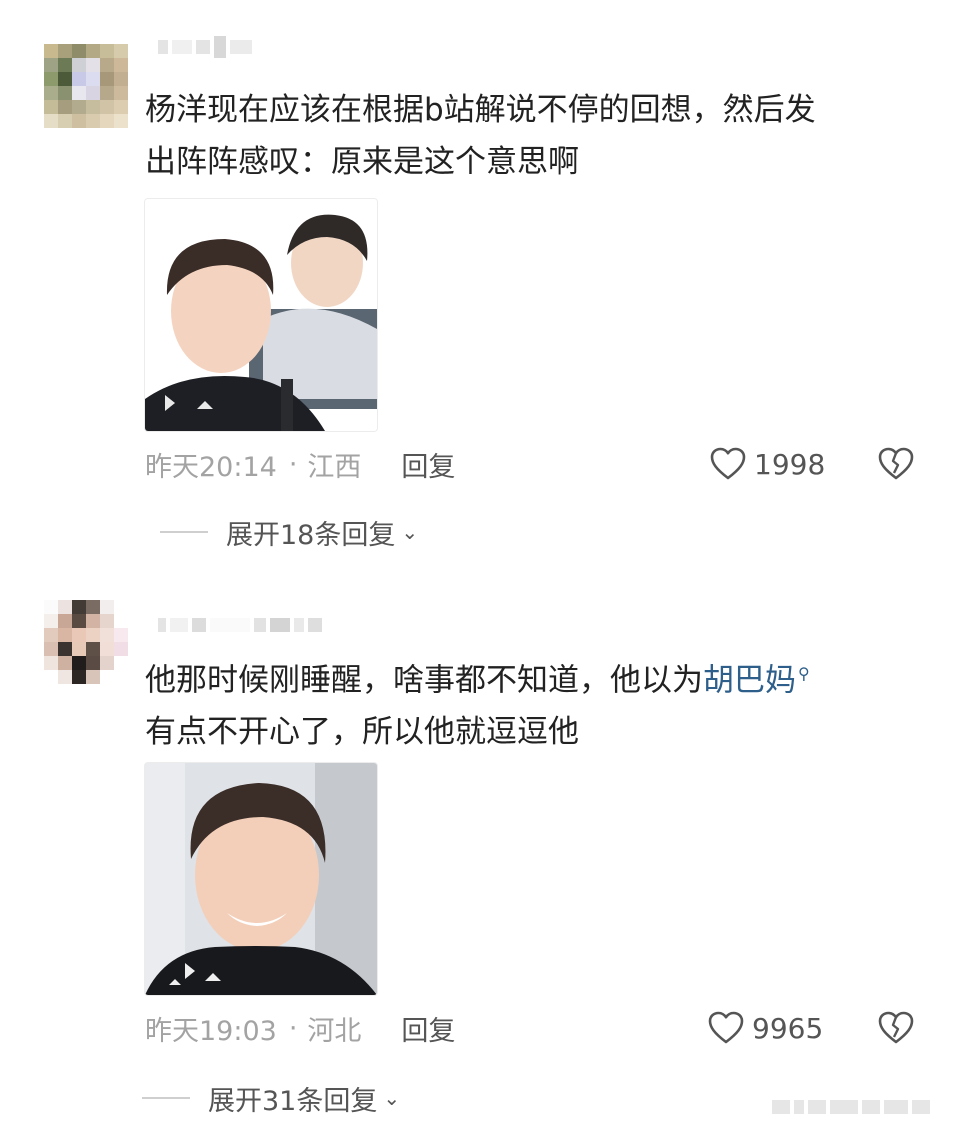 This screenshot has width=960, height=1142. Describe the element at coordinates (480, 136) in the screenshot. I see `comment-text: 杨洋现在应该在根据b站解说不停的回想，然后发 出阵阵感叹：原来是这个意思啊` at that location.